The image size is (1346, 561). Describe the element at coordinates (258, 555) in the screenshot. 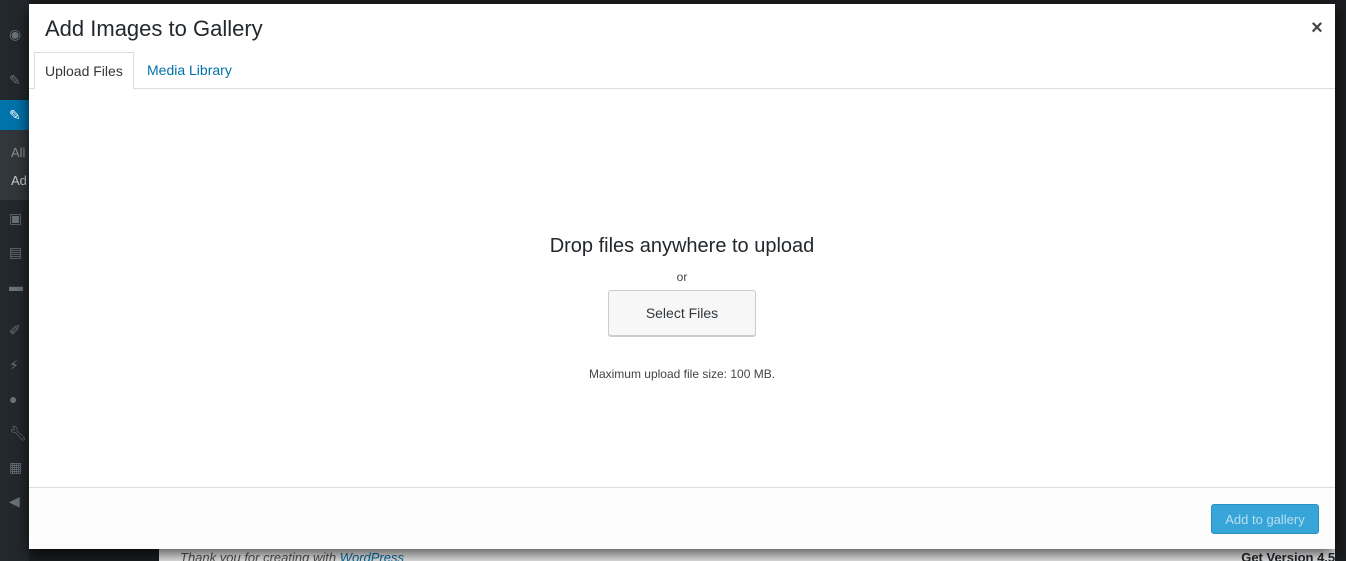

I see `footer-thanks-text: Thank you for creating with` at that location.